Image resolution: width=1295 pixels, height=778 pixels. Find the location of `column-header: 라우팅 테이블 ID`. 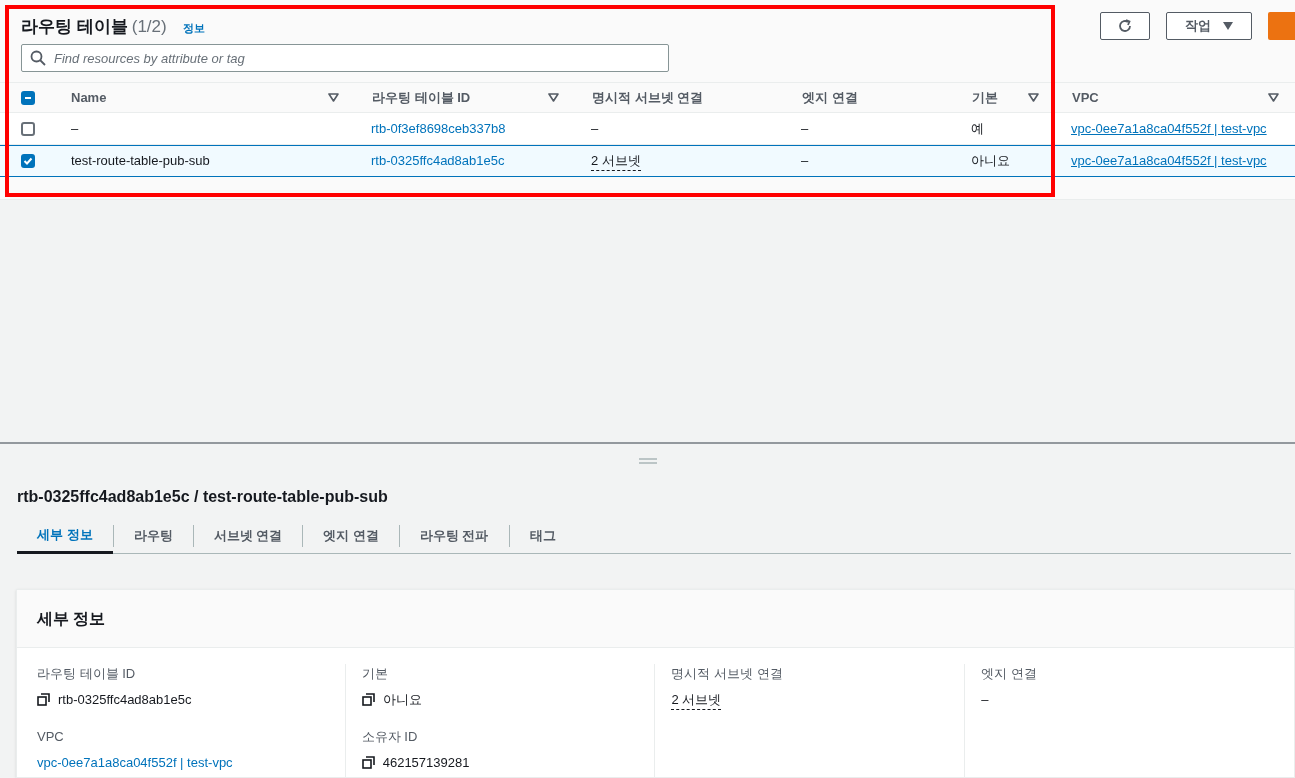

column-header: 라우팅 테이블 ID is located at coordinates (421, 97).